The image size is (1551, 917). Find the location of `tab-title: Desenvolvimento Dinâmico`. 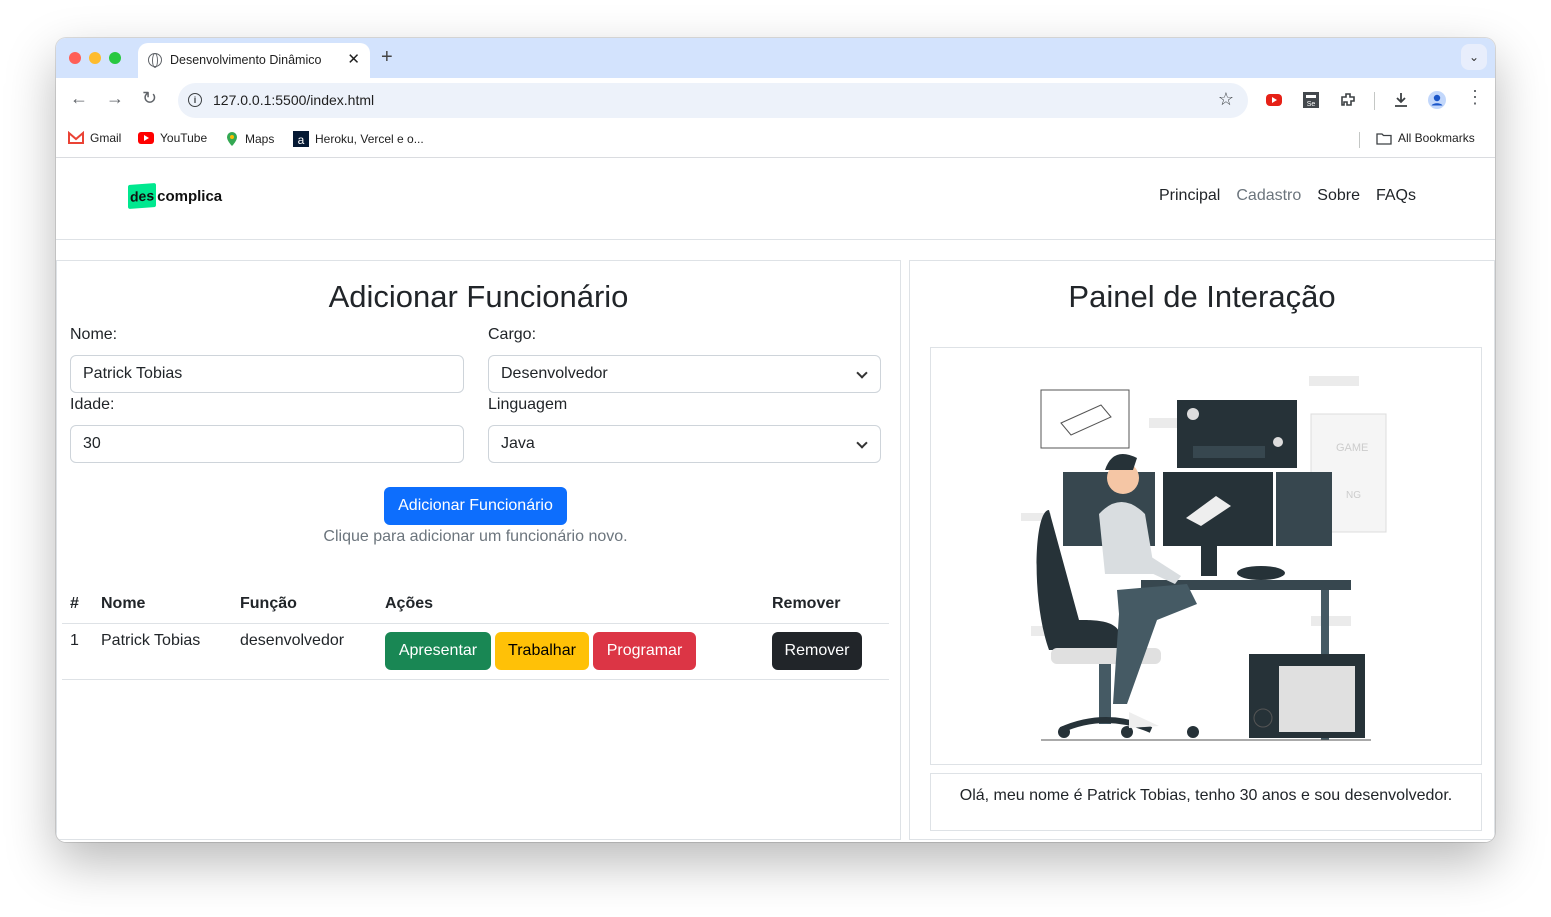

tab-title: Desenvolvimento Dinâmico is located at coordinates (246, 60).